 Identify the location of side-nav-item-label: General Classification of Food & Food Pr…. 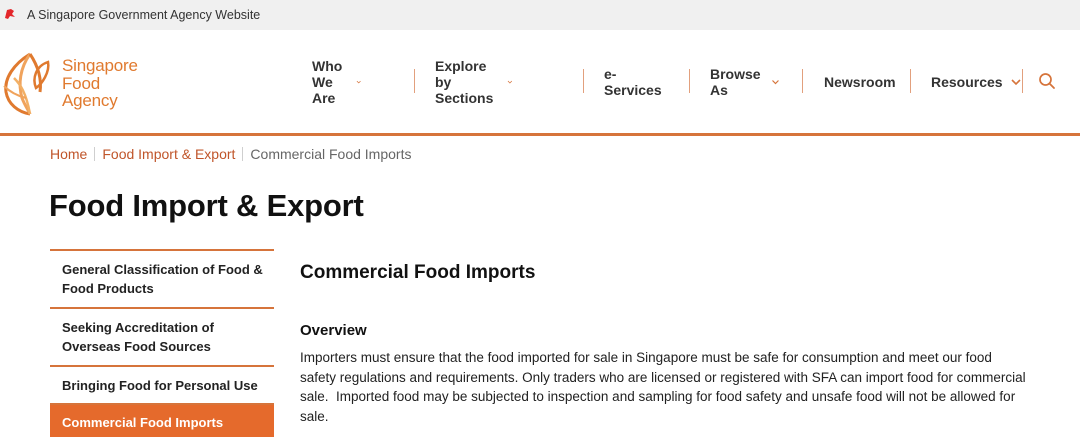
(162, 279).